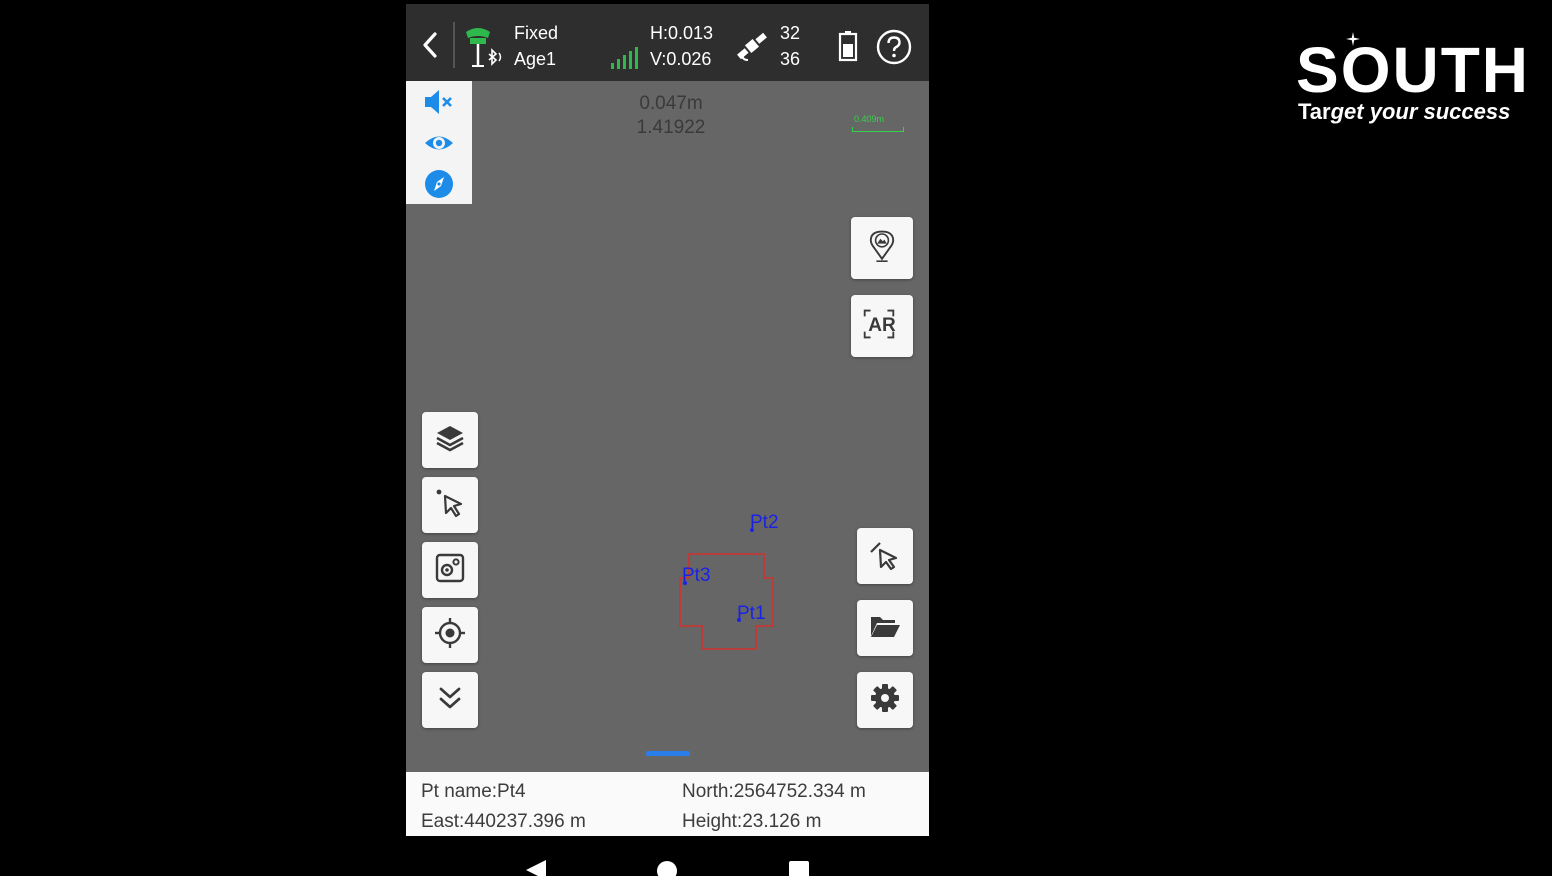 The width and height of the screenshot is (1552, 876). Describe the element at coordinates (1413, 70) in the screenshot. I see `brand-name: SOUTH` at that location.